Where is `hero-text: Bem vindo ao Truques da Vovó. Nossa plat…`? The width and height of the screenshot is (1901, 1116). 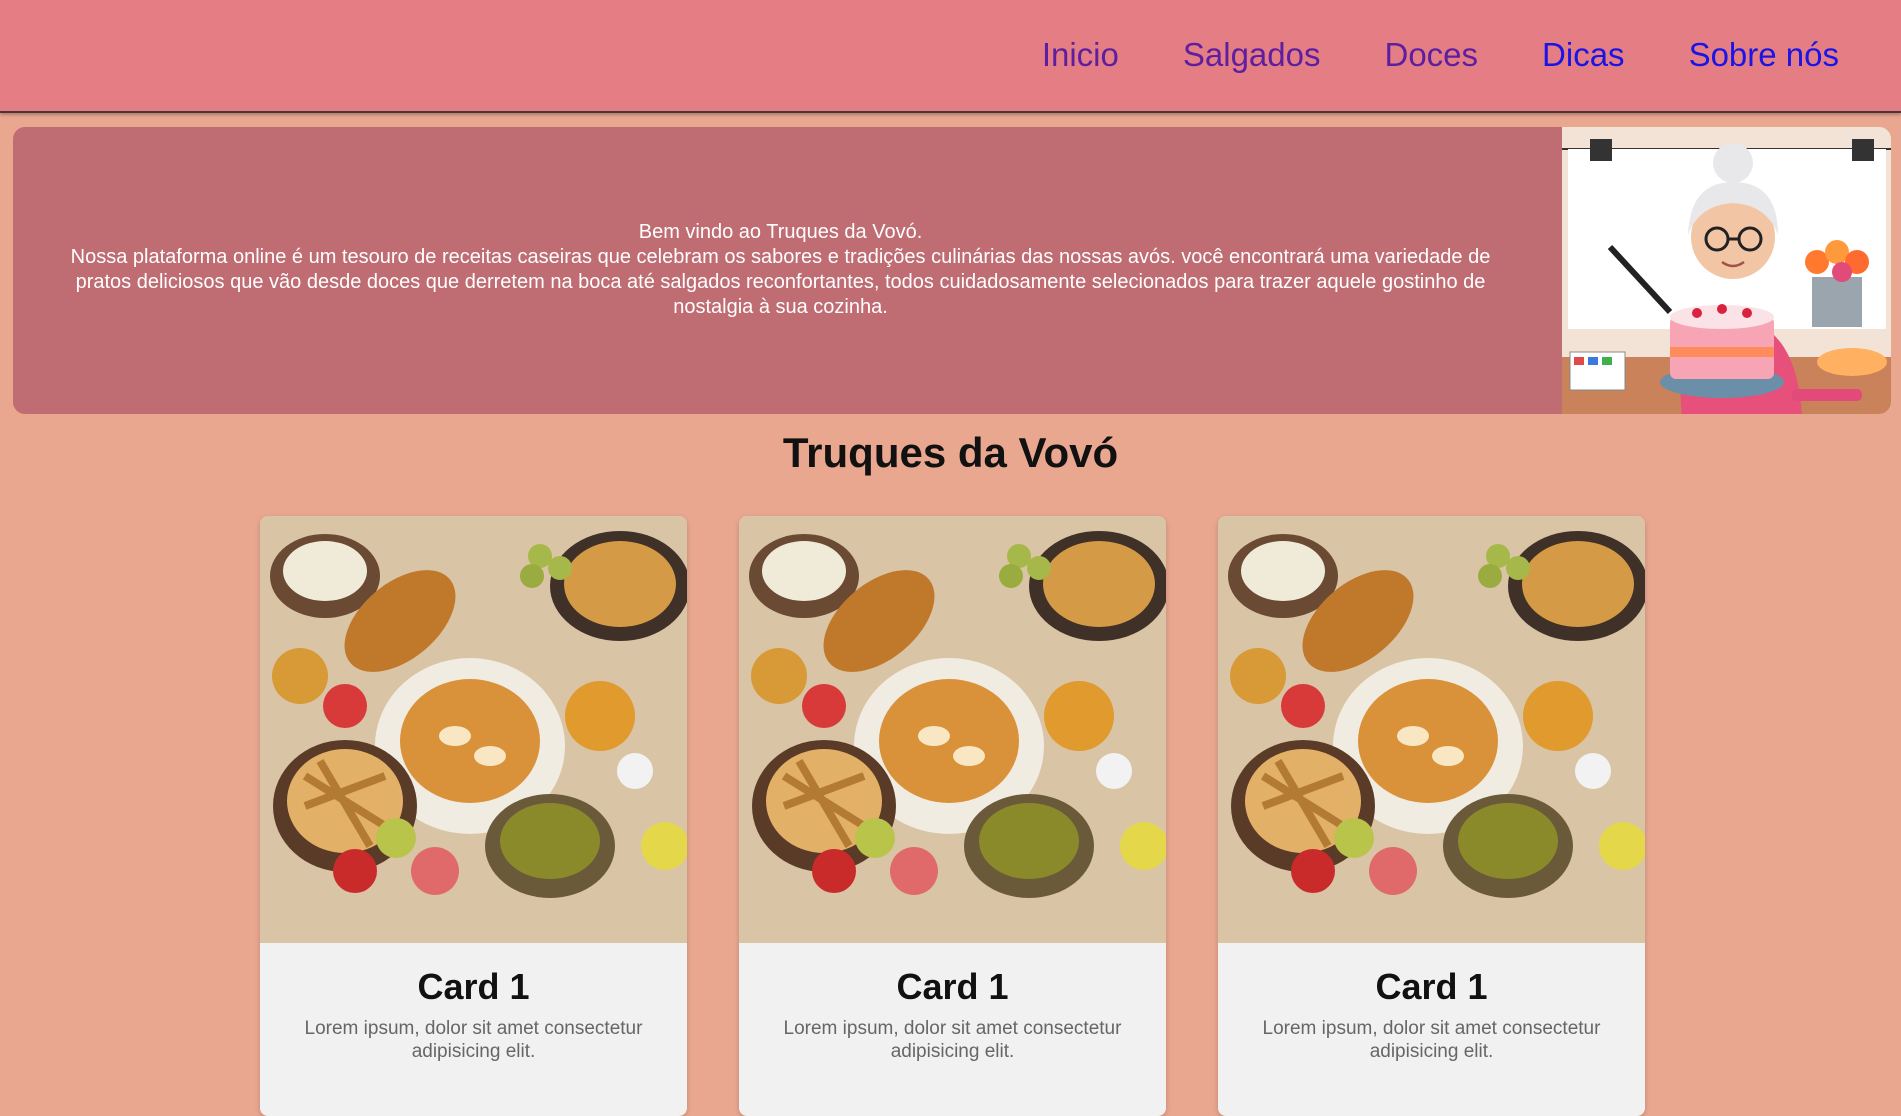
hero-text: Bem vindo ao Truques da Vovó. Nossa plat… is located at coordinates (780, 270).